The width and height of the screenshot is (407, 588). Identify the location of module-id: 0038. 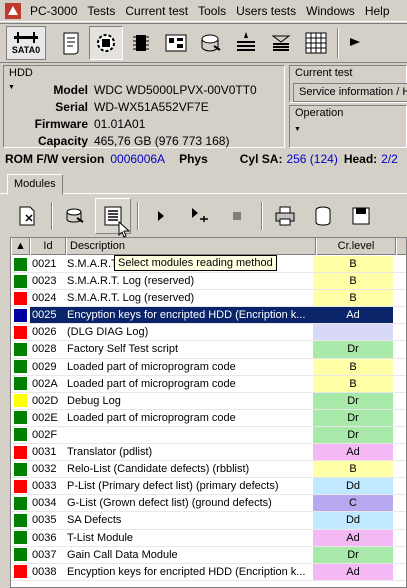
(44, 571).